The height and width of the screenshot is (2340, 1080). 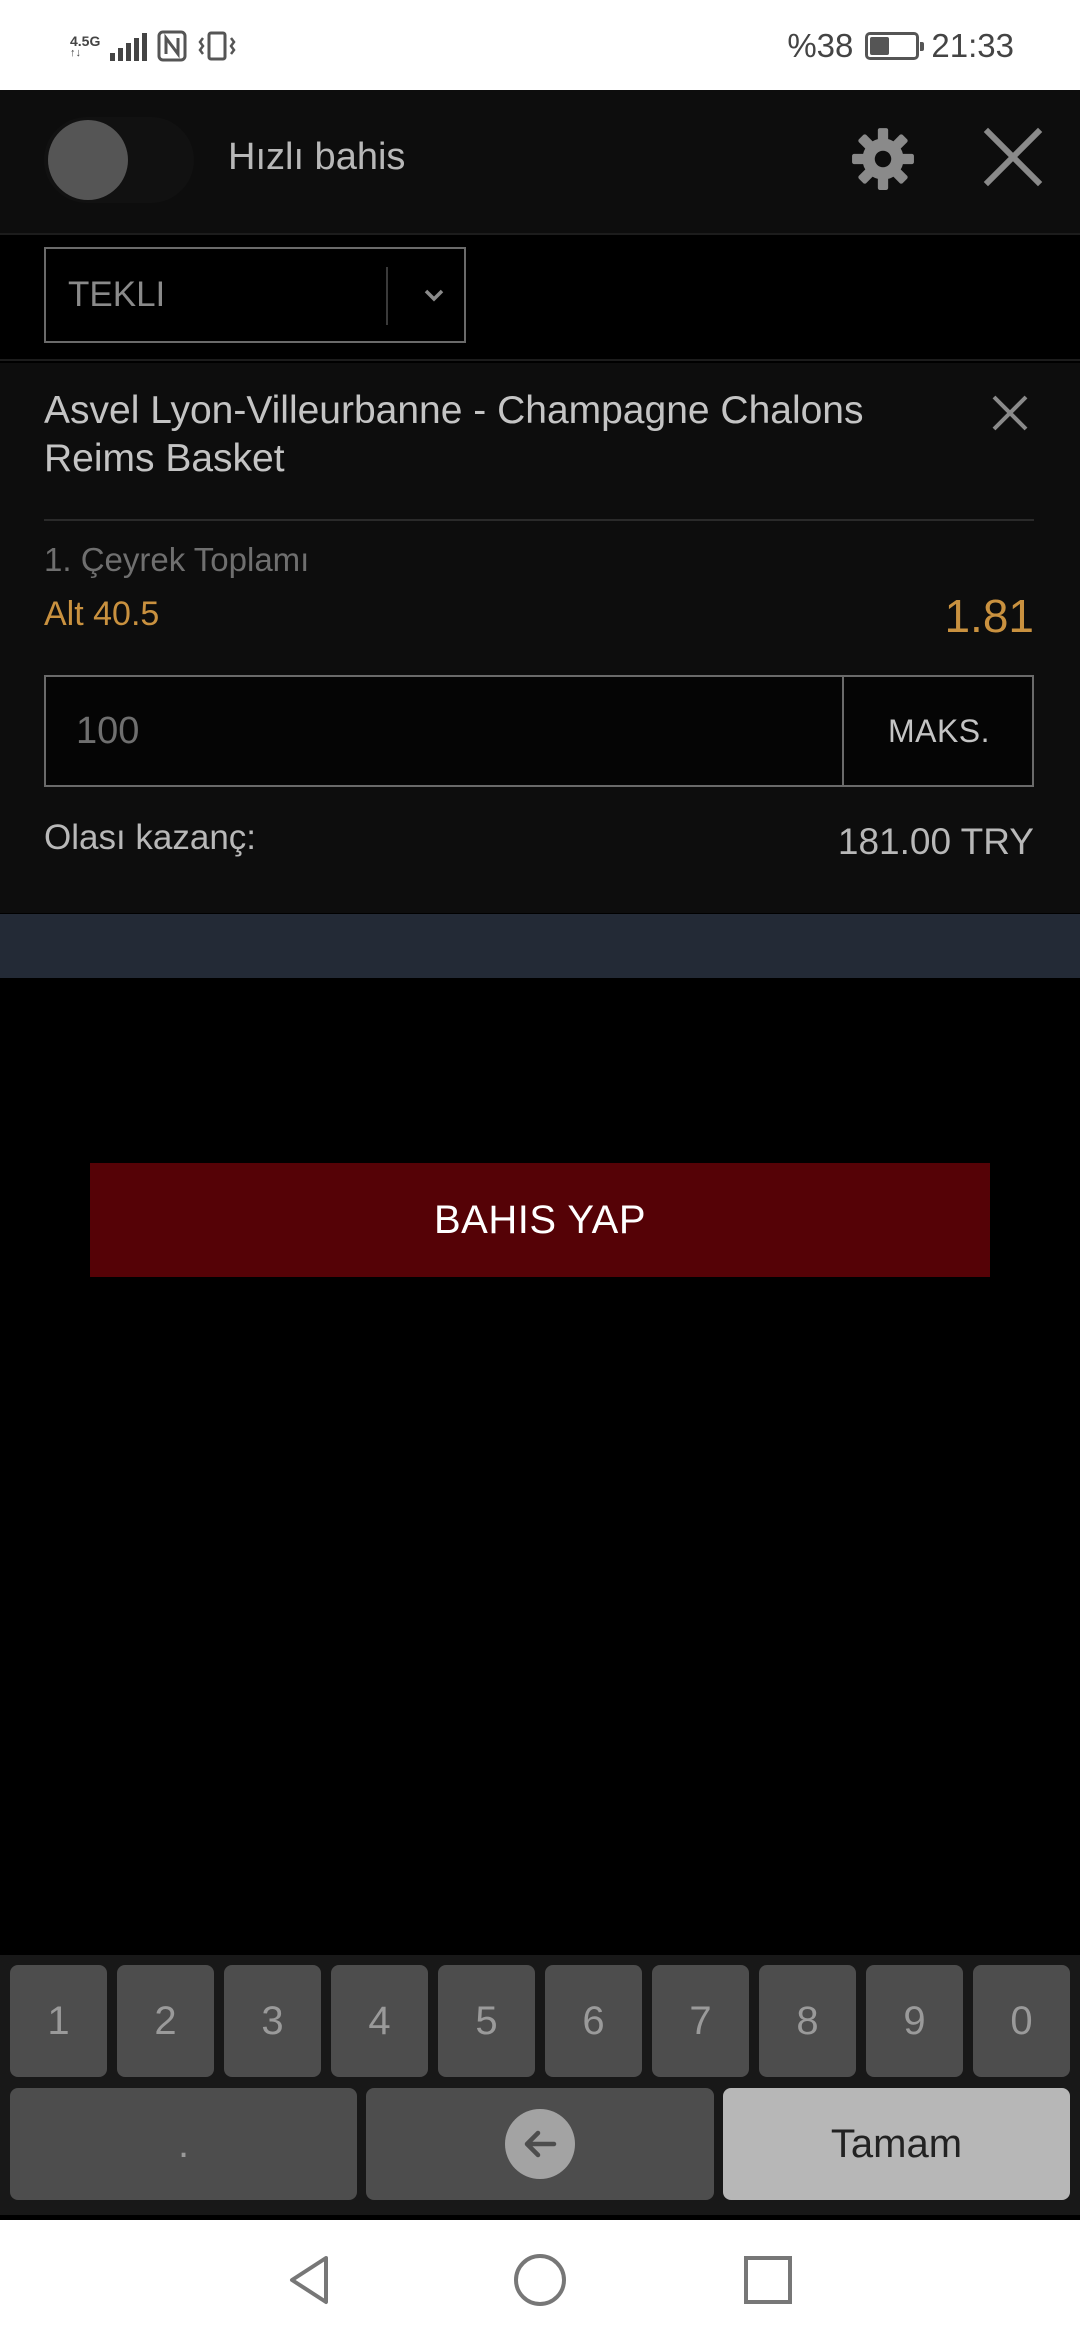 What do you see at coordinates (255, 295) in the screenshot?
I see `bet-type-select: TEKLI` at bounding box center [255, 295].